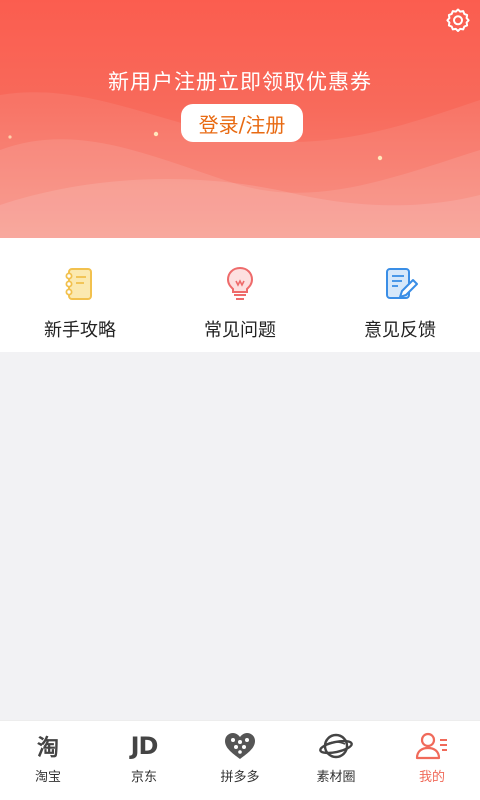 This screenshot has height=800, width=480. Describe the element at coordinates (242, 123) in the screenshot. I see `login-register-button: 登录/注册` at that location.